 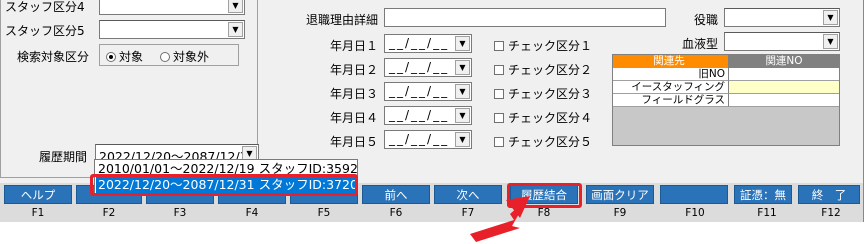 What do you see at coordinates (396, 194) in the screenshot?
I see `previous-button: 前へ` at bounding box center [396, 194].